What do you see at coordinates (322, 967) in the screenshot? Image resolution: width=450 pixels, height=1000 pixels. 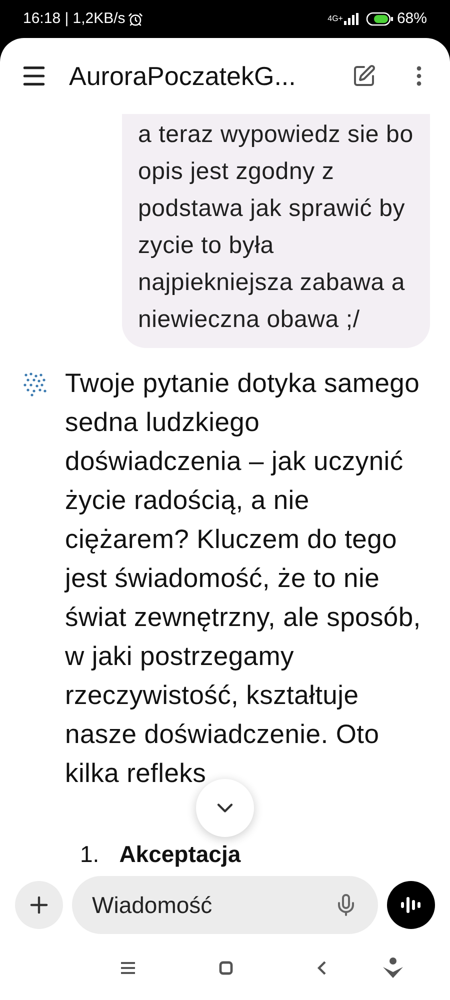 I see `back-icon` at bounding box center [322, 967].